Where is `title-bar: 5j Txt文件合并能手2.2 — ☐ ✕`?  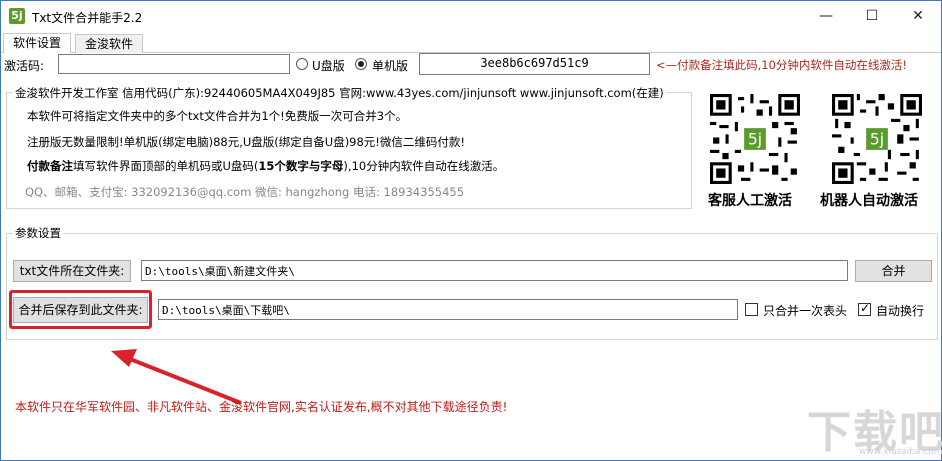 title-bar: 5j Txt文件合并能手2.2 — ☐ ✕ is located at coordinates (471, 16).